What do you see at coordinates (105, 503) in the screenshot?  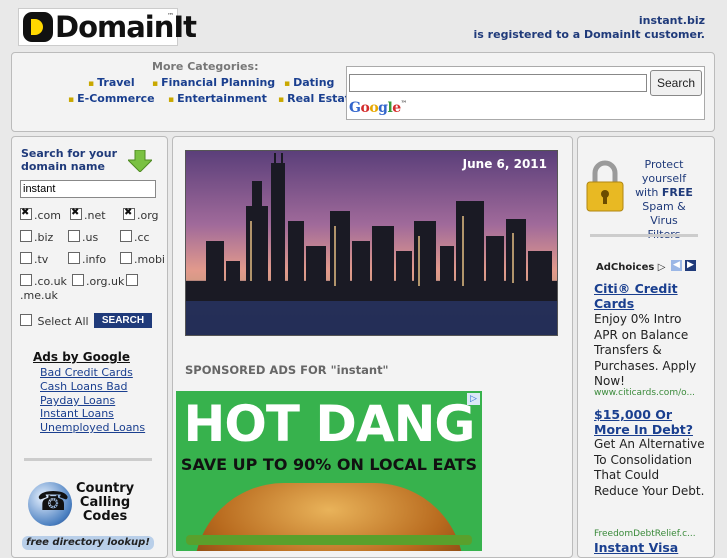 I see `country-calling-codes: Country Calling Codes` at bounding box center [105, 503].